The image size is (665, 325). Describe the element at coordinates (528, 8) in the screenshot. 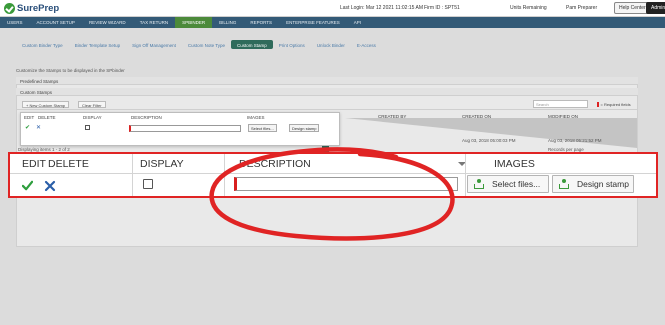

I see `units-remaining: Units Remaining` at that location.